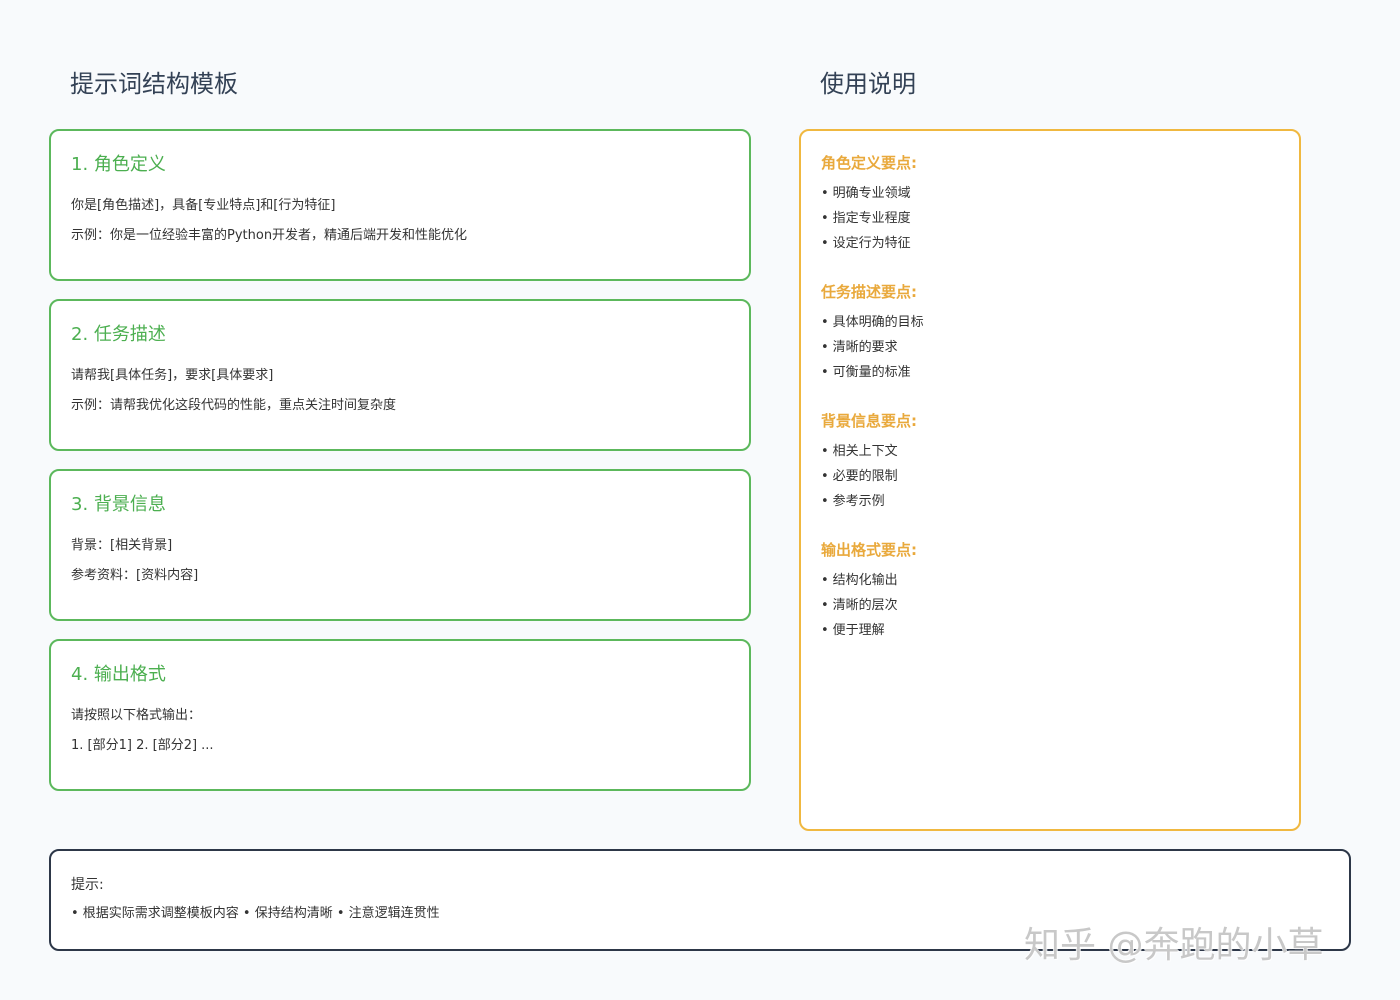 The width and height of the screenshot is (1400, 1000). Describe the element at coordinates (868, 84) in the screenshot. I see `guide-heading: 使用说明` at that location.